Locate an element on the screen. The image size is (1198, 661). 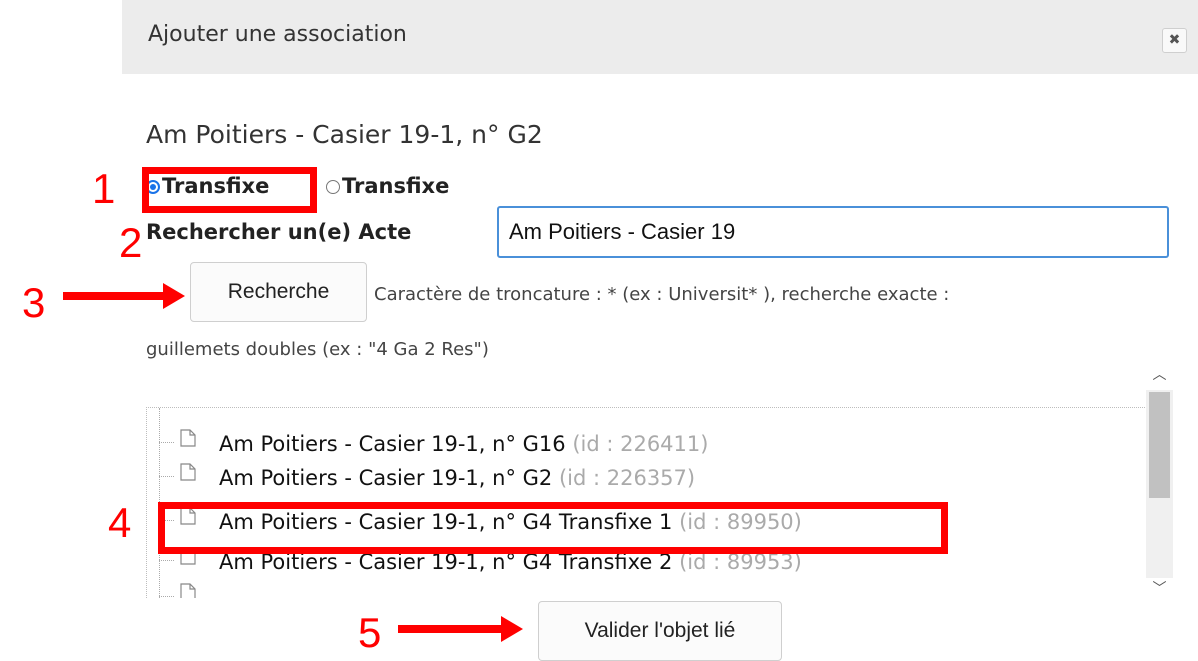
search-input is located at coordinates (833, 232).